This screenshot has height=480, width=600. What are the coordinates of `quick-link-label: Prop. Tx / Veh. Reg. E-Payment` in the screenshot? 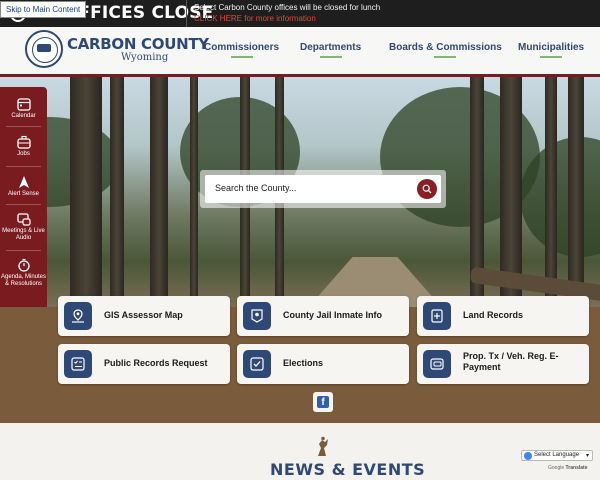 It's located at (511, 361).